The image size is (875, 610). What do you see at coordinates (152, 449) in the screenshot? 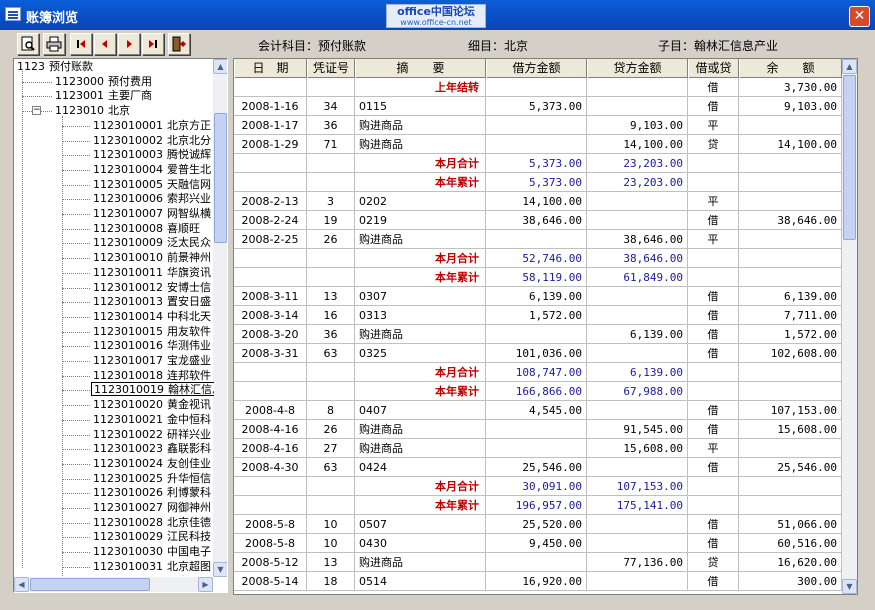
I see `tree-item-leaf: 1123010023 鑫联影科` at bounding box center [152, 449].